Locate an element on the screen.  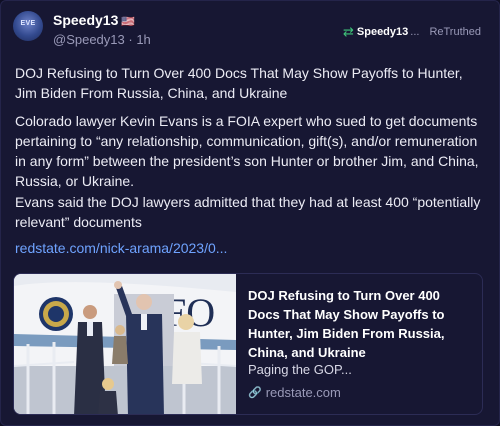
avatar: EVE is located at coordinates (28, 26).